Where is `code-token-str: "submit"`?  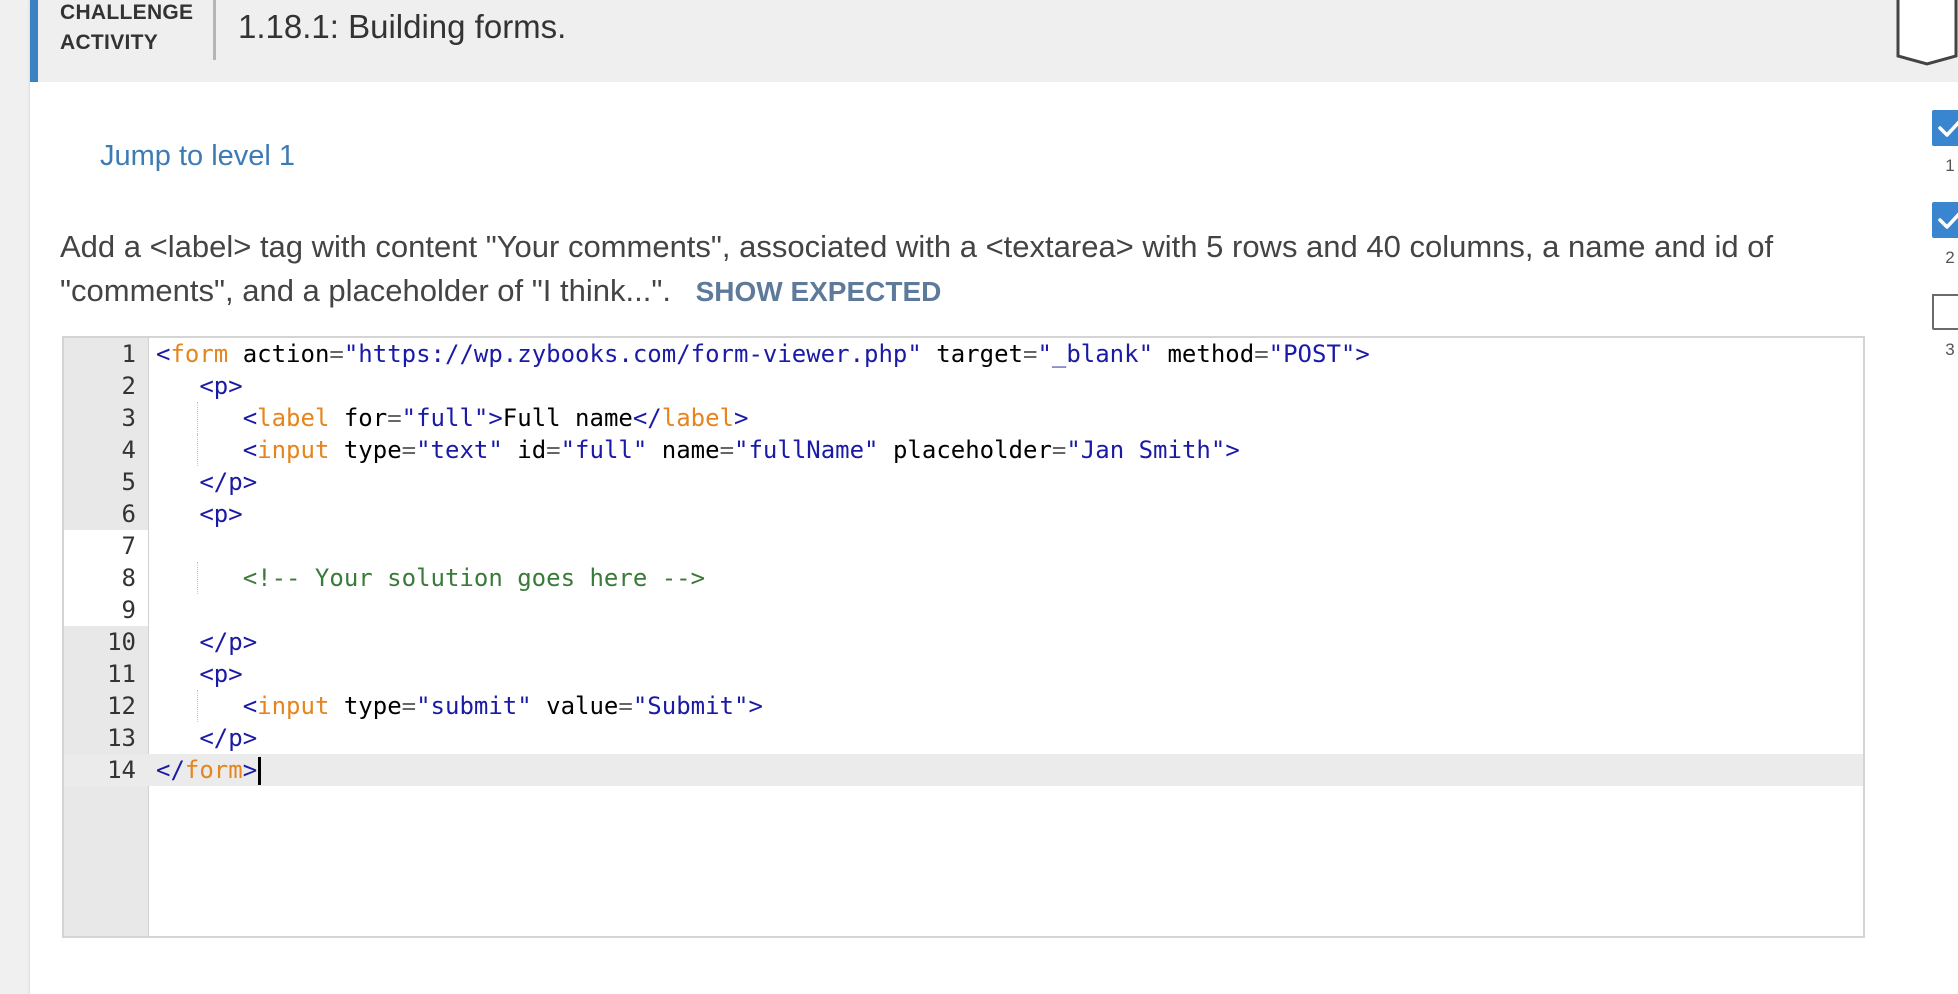
code-token-str: "submit" is located at coordinates (474, 706).